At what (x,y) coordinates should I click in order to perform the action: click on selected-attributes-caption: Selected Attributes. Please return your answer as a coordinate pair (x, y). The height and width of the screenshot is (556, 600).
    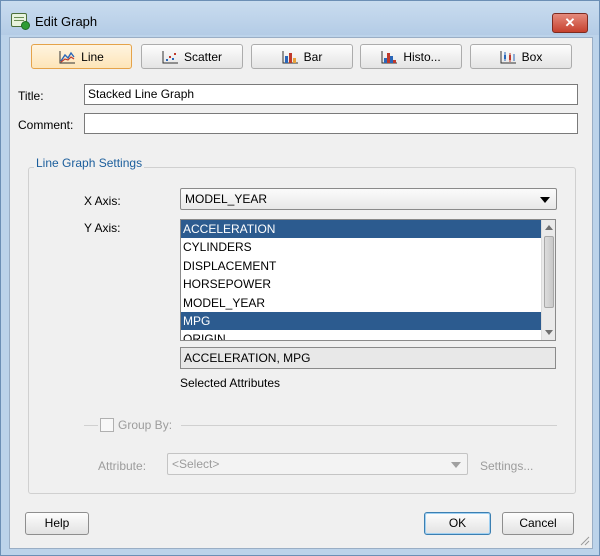
    Looking at the image, I should click on (230, 383).